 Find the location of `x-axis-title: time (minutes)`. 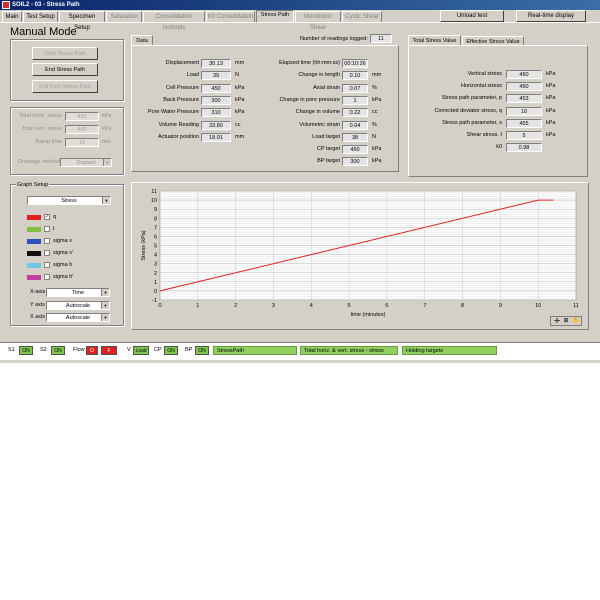

x-axis-title: time (minutes) is located at coordinates (368, 315).